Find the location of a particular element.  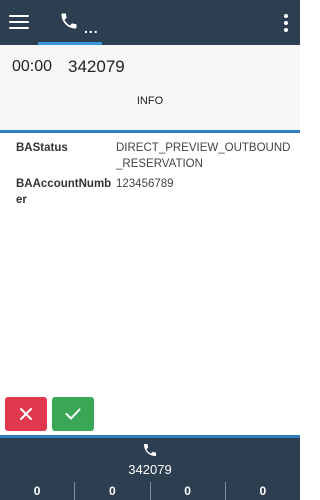

field-value: DIRECT_PREVIEW_OUTBOUND_RESERVATION is located at coordinates (203, 156).